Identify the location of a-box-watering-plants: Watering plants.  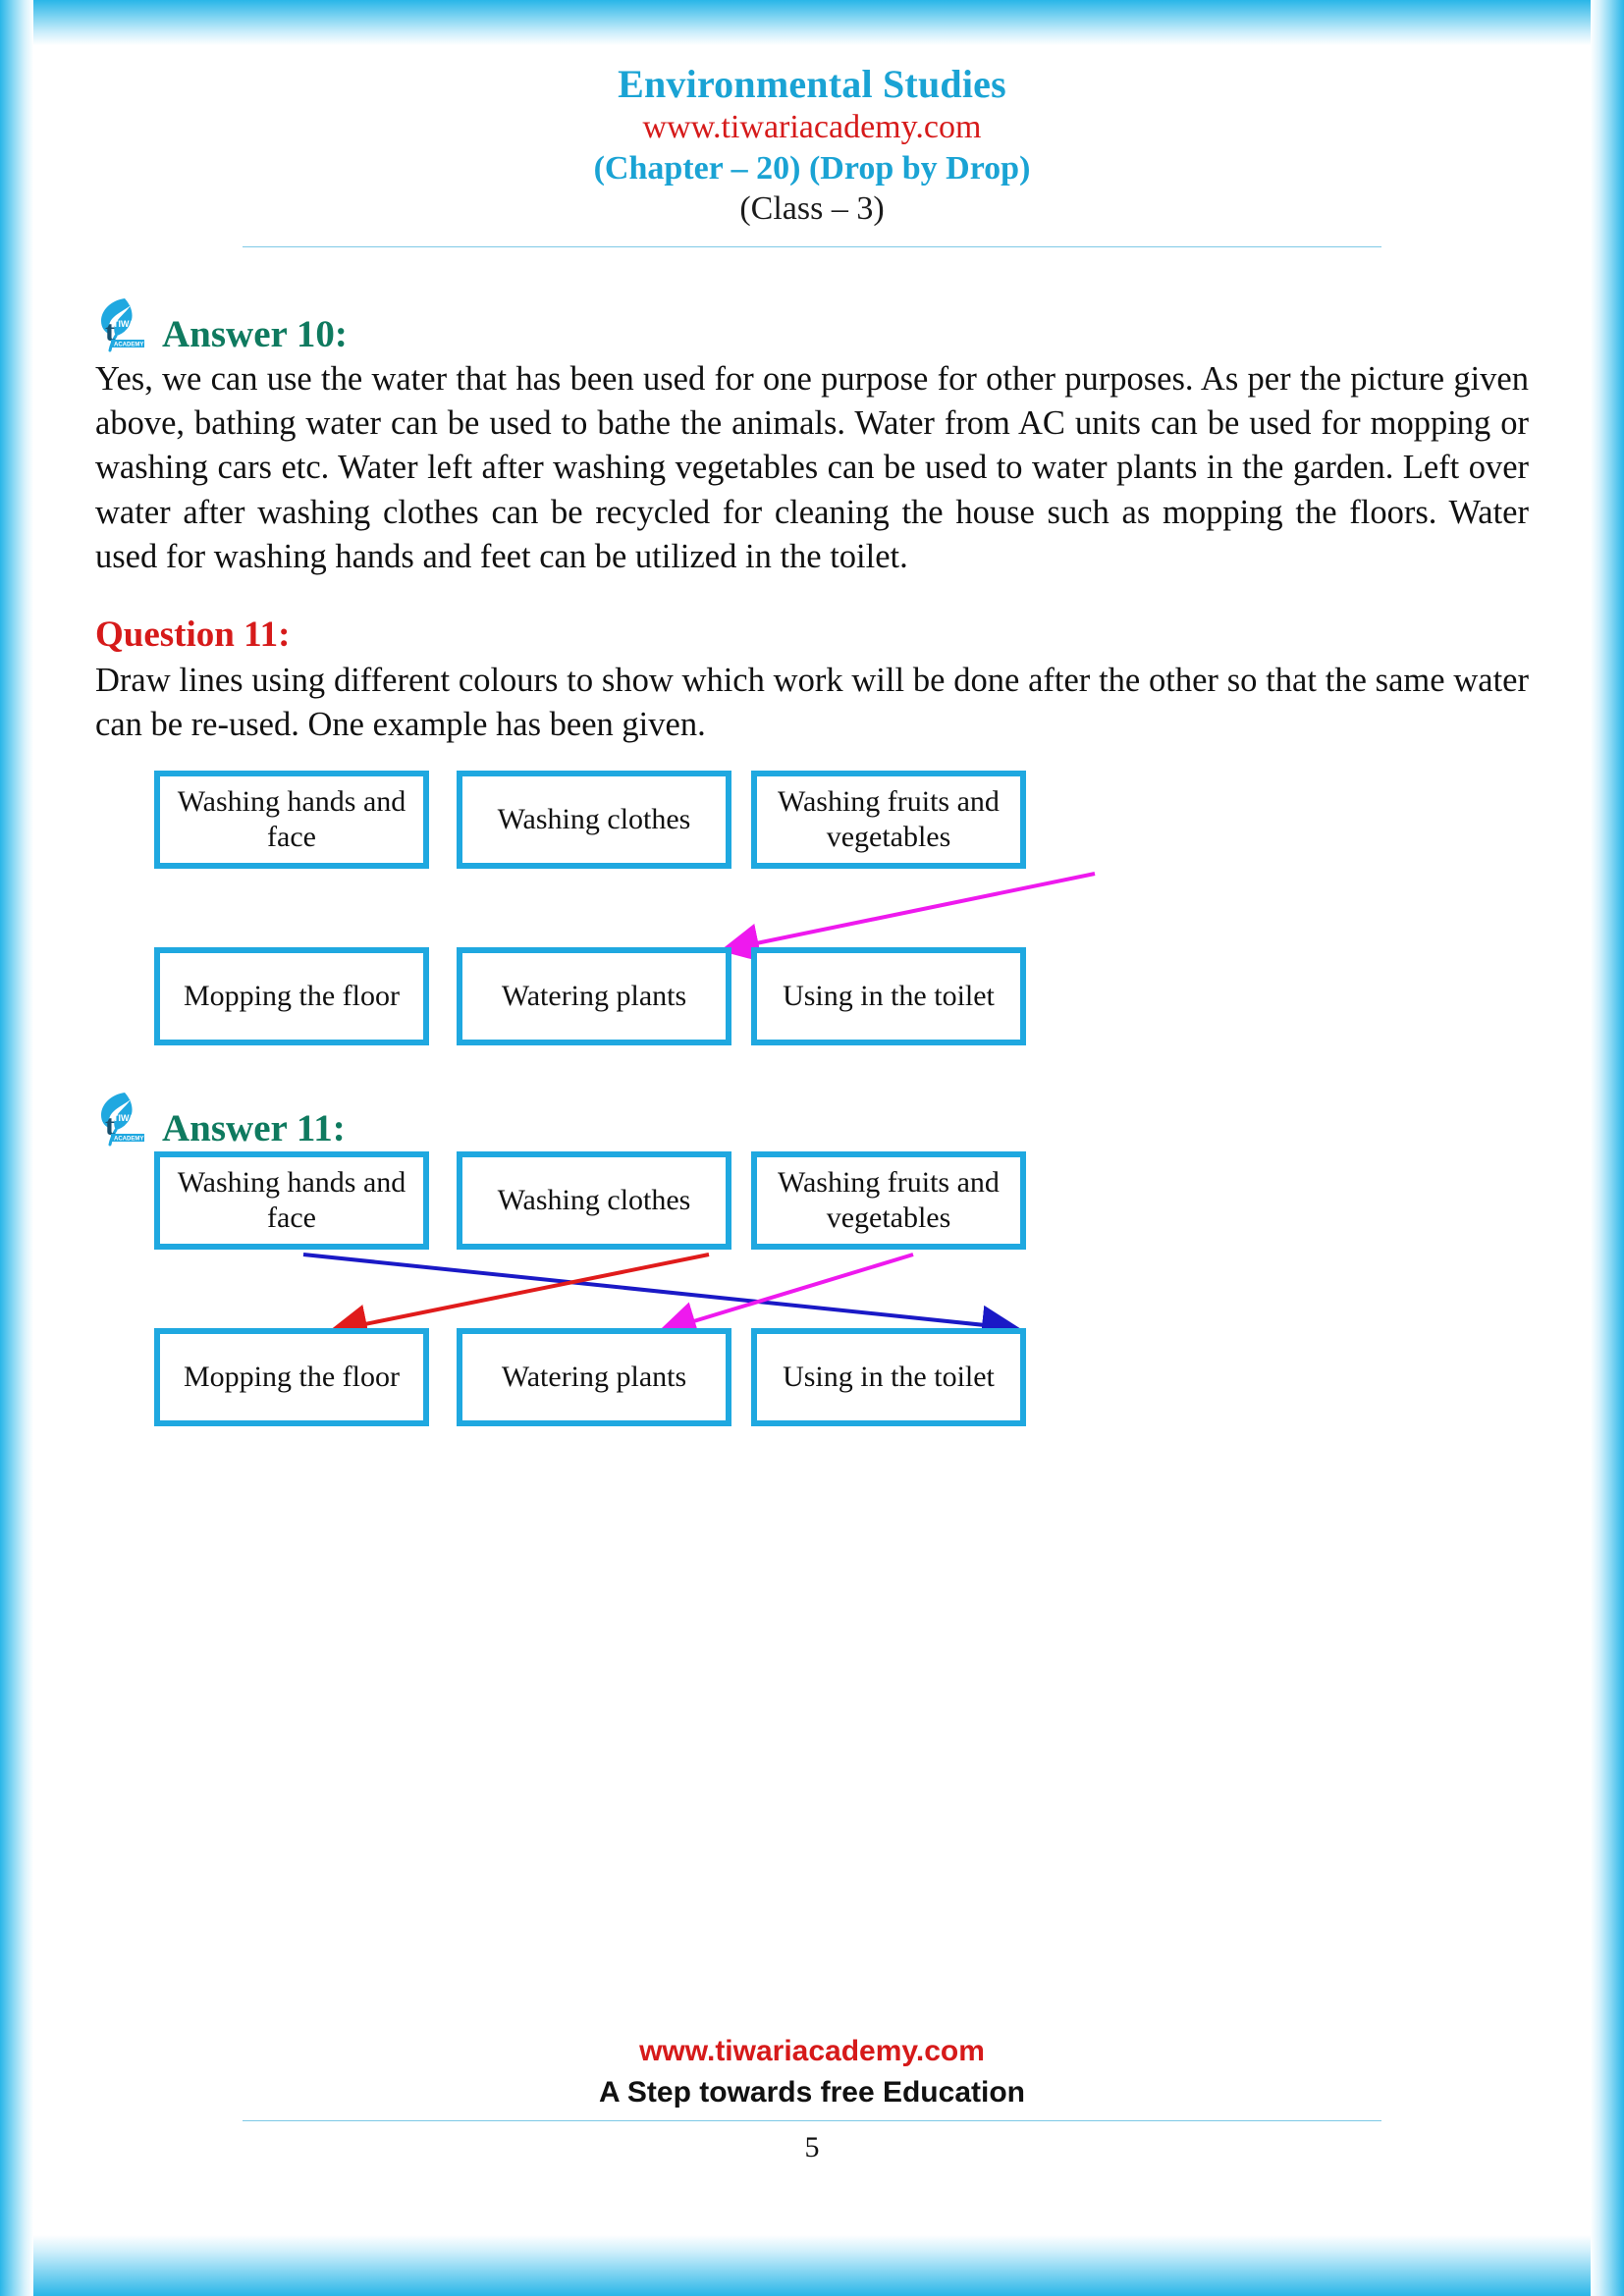
(594, 1377).